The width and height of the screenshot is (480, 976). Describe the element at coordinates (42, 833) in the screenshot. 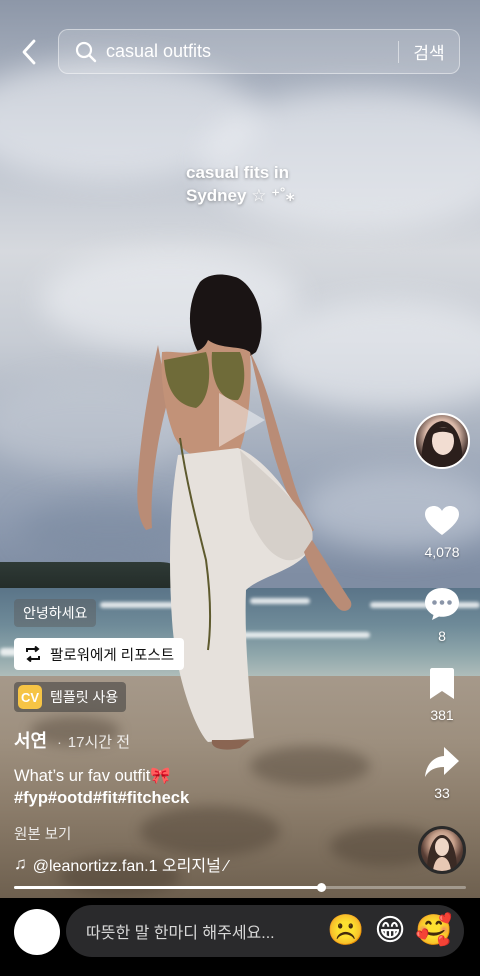

I see `see-original-link: 원본 보기` at that location.